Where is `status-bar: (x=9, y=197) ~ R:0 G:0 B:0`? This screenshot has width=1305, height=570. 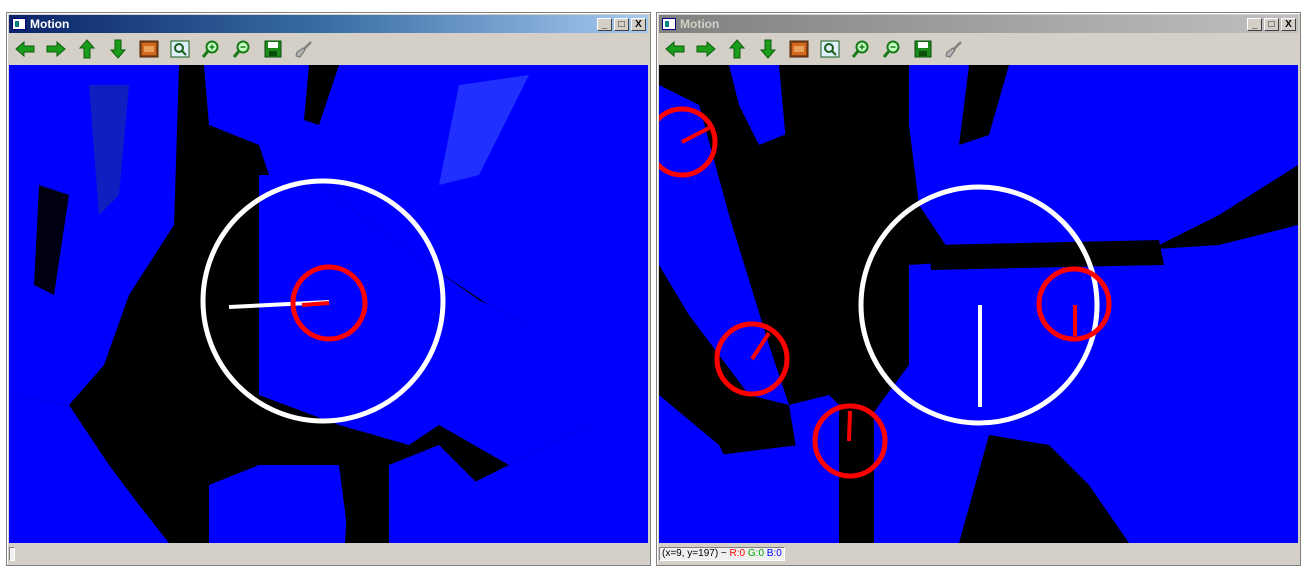 status-bar: (x=9, y=197) ~ R:0 G:0 B:0 is located at coordinates (978, 553).